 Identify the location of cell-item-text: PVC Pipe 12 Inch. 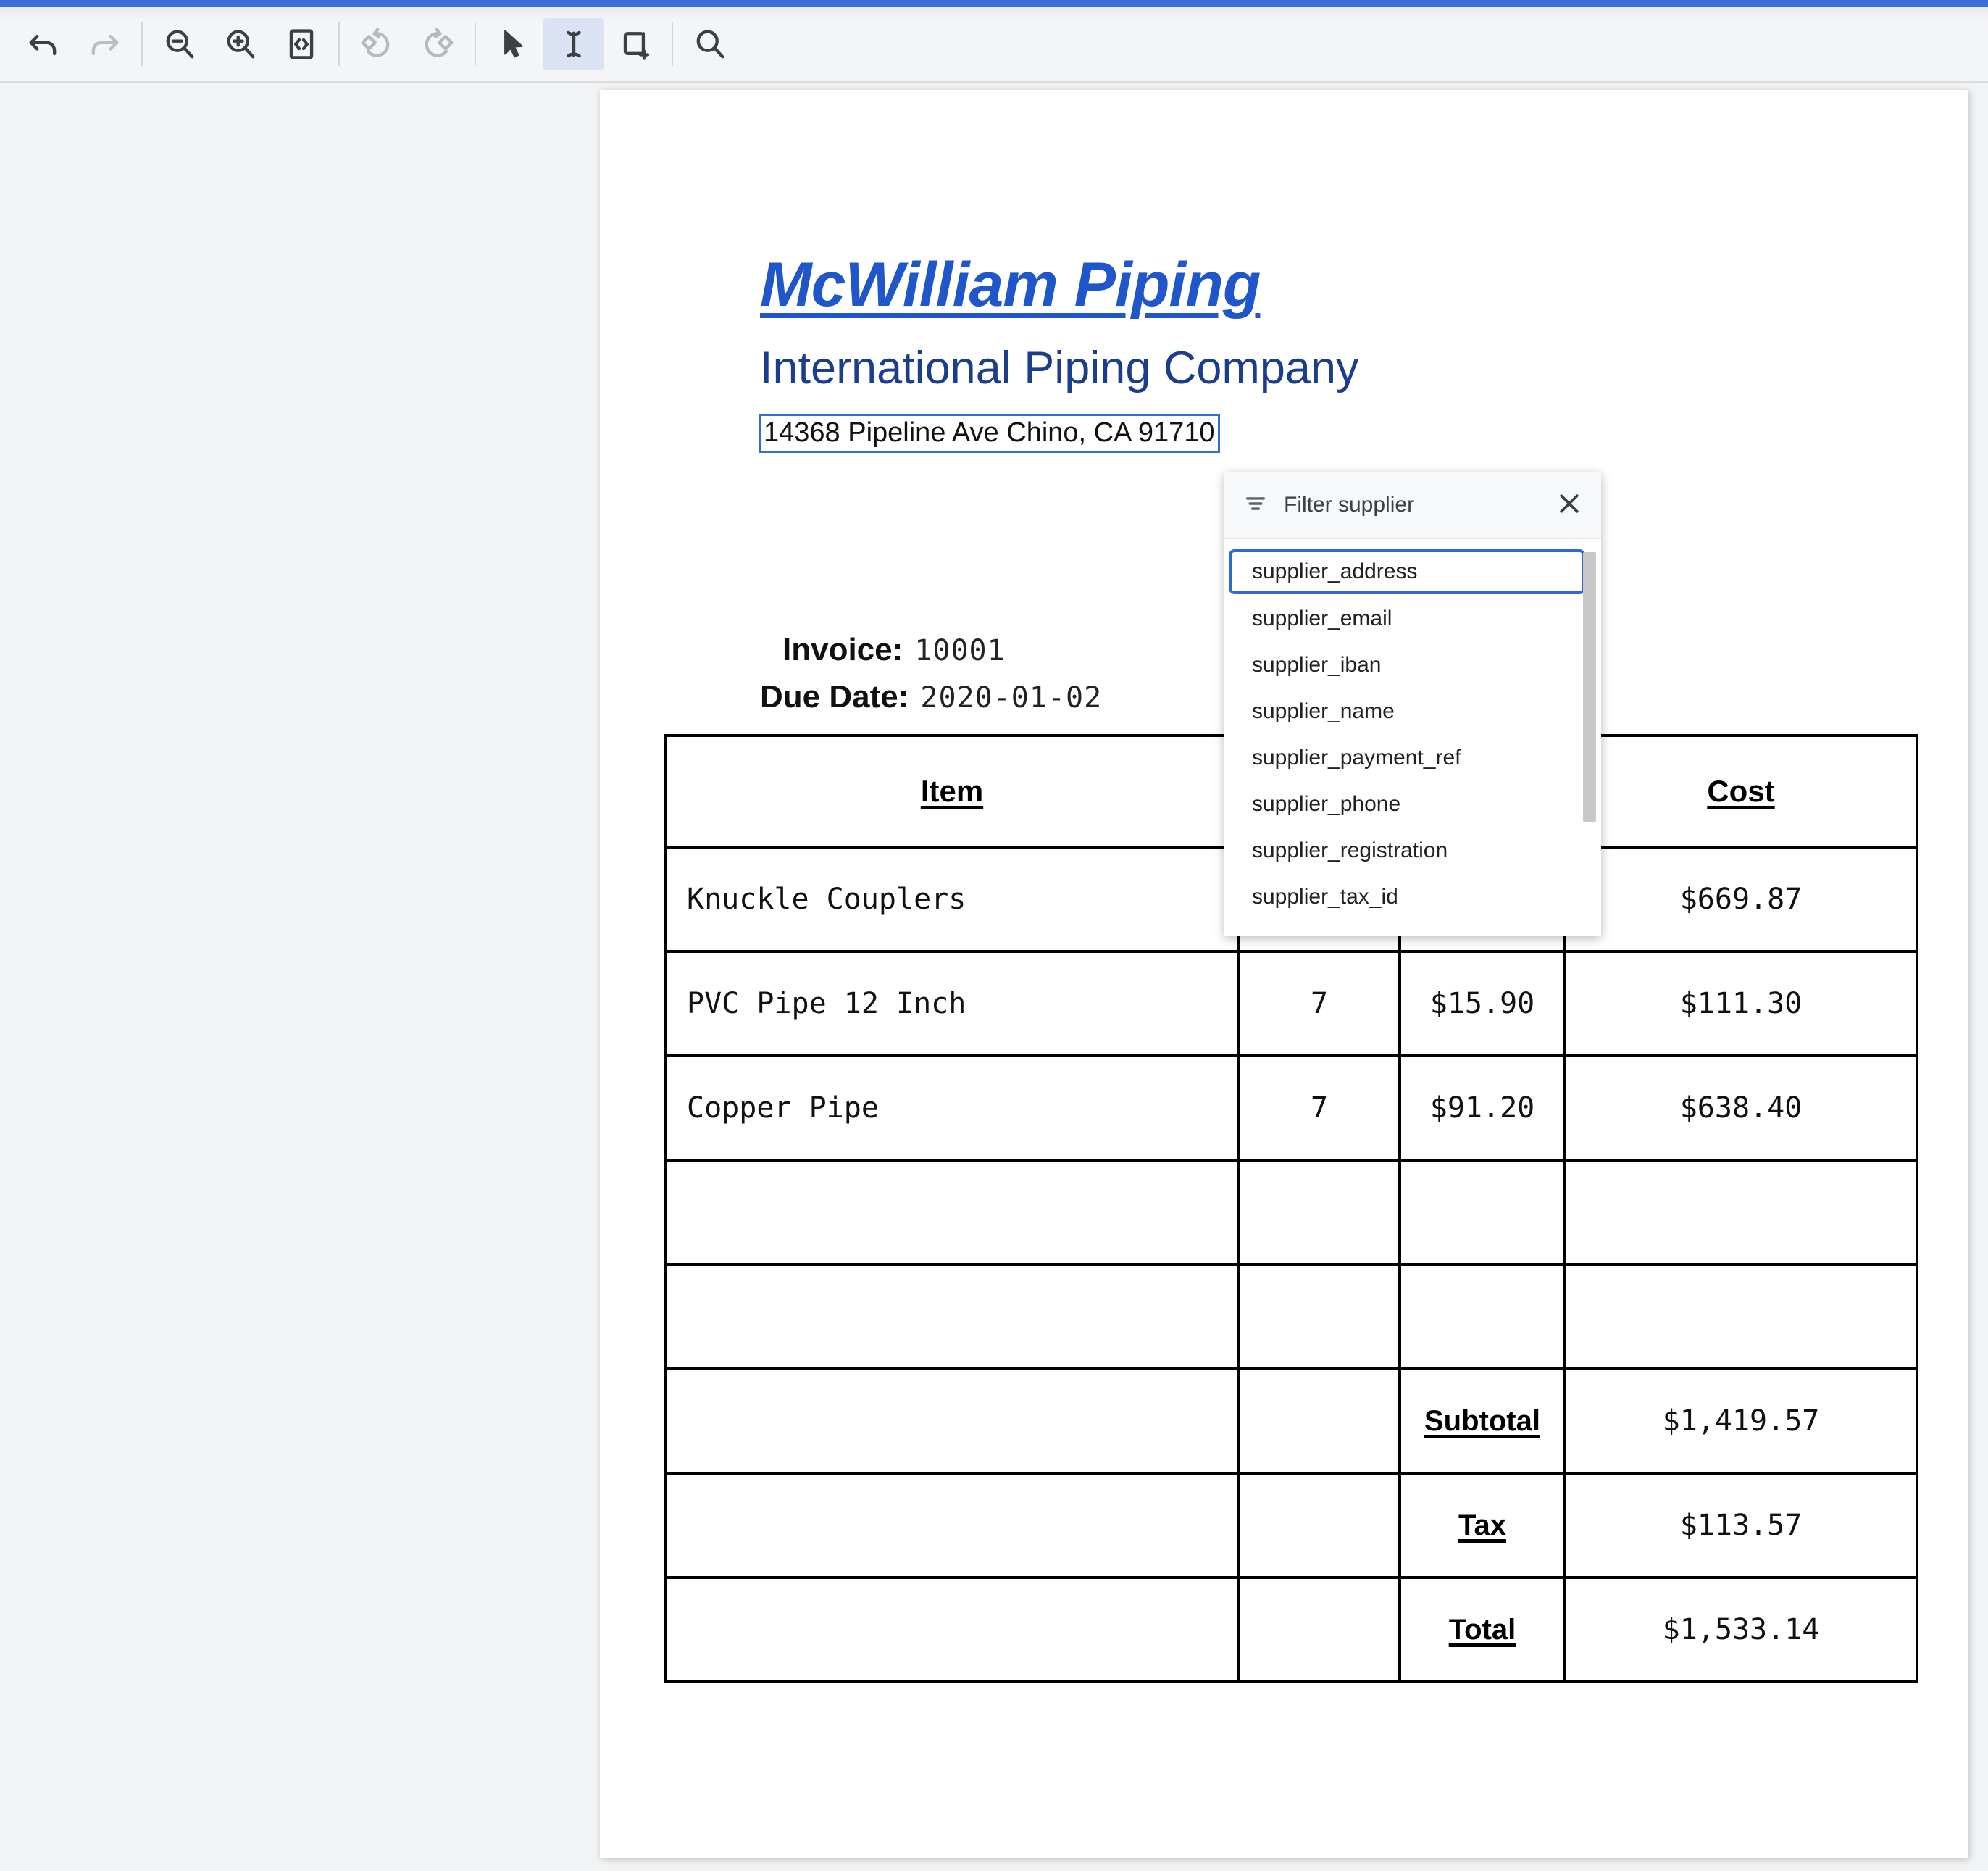
(827, 1003).